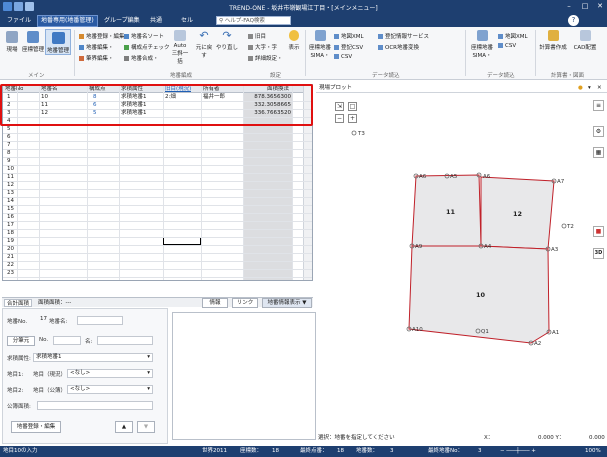 Image resolution: width=607 pixels, height=457 pixels. What do you see at coordinates (482, 44) in the screenshot?
I see `export-sima-button: 座標地番SIMA・` at bounding box center [482, 44].